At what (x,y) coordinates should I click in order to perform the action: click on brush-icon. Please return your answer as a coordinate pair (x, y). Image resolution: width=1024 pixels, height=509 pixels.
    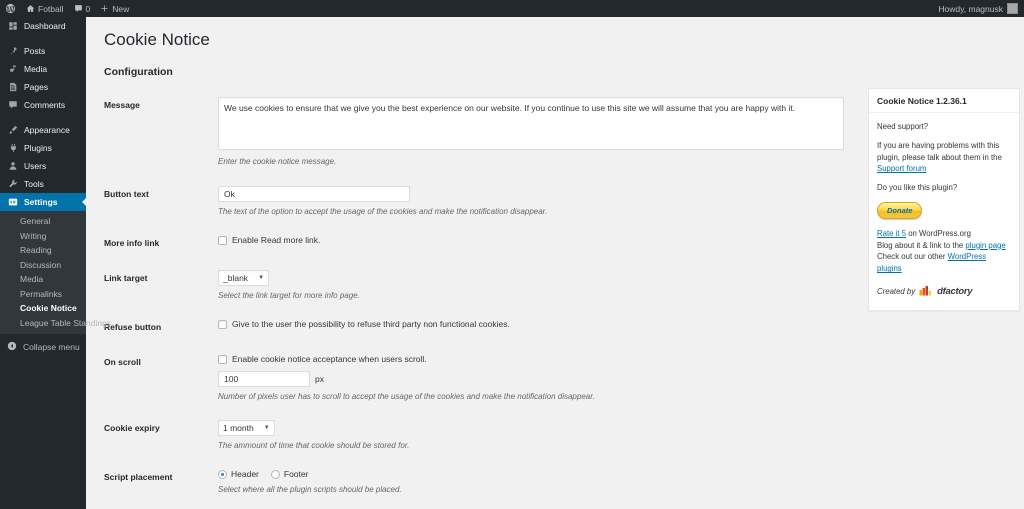
    Looking at the image, I should click on (12, 130).